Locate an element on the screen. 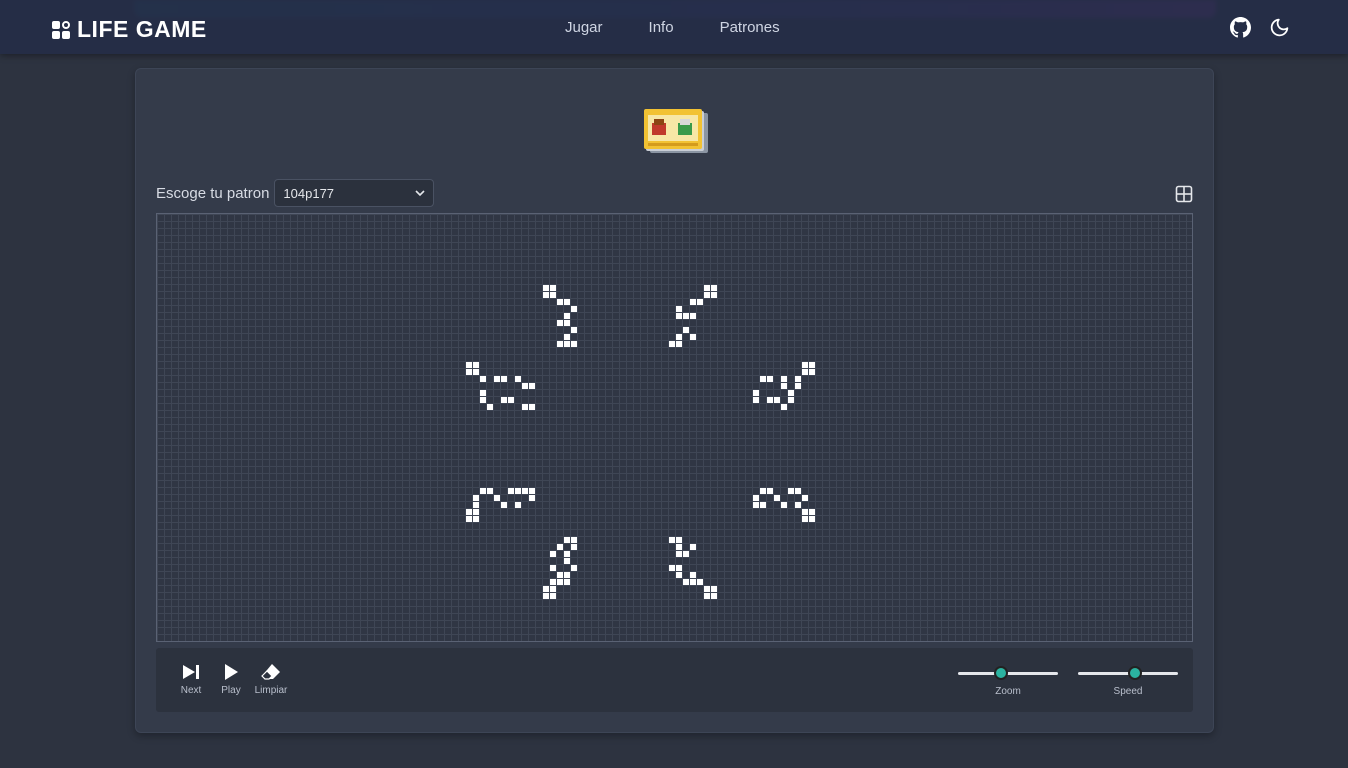  speed-slider: Speed is located at coordinates (1128, 680).